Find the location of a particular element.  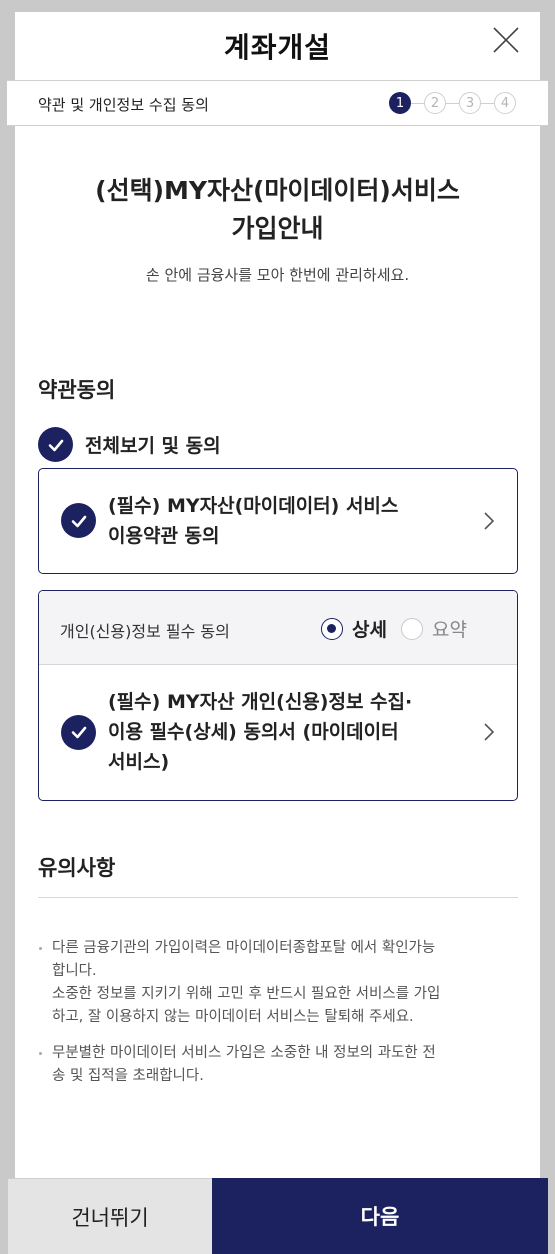

radio-detail: 상세 is located at coordinates (354, 628).